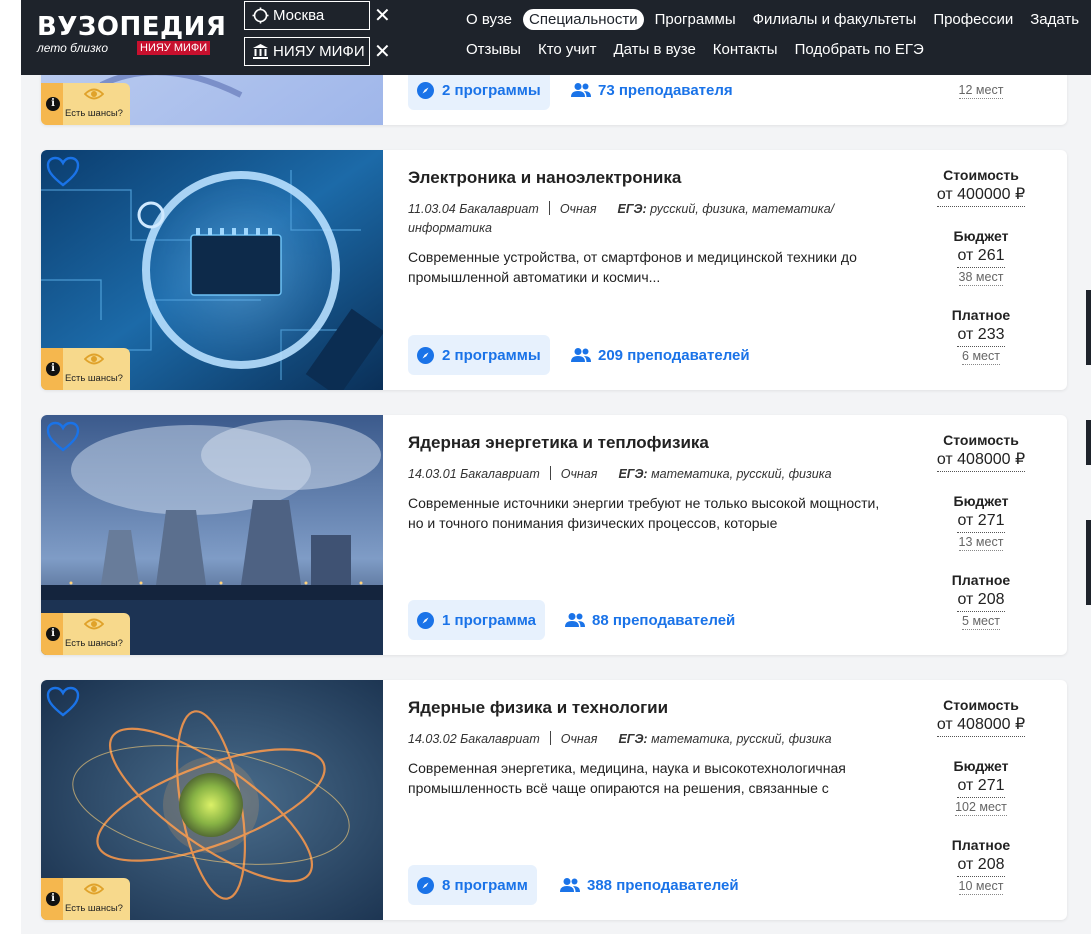  I want to click on specialty-title: Ядерные физика и технологии, so click(538, 708).